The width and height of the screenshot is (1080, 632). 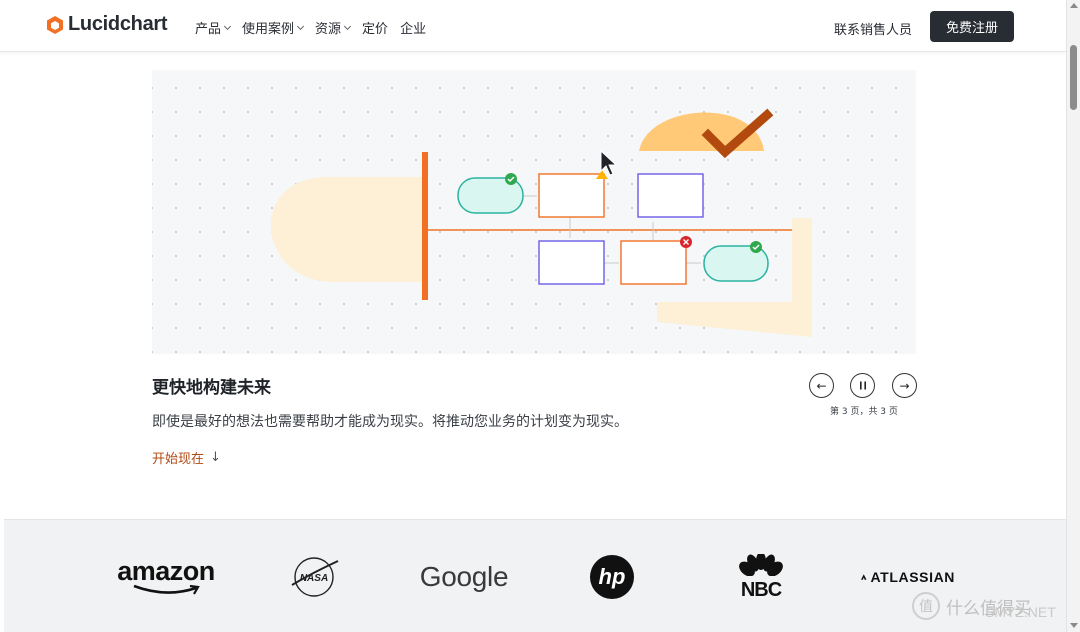 What do you see at coordinates (55, 24) in the screenshot?
I see `lucidchart-logo-icon` at bounding box center [55, 24].